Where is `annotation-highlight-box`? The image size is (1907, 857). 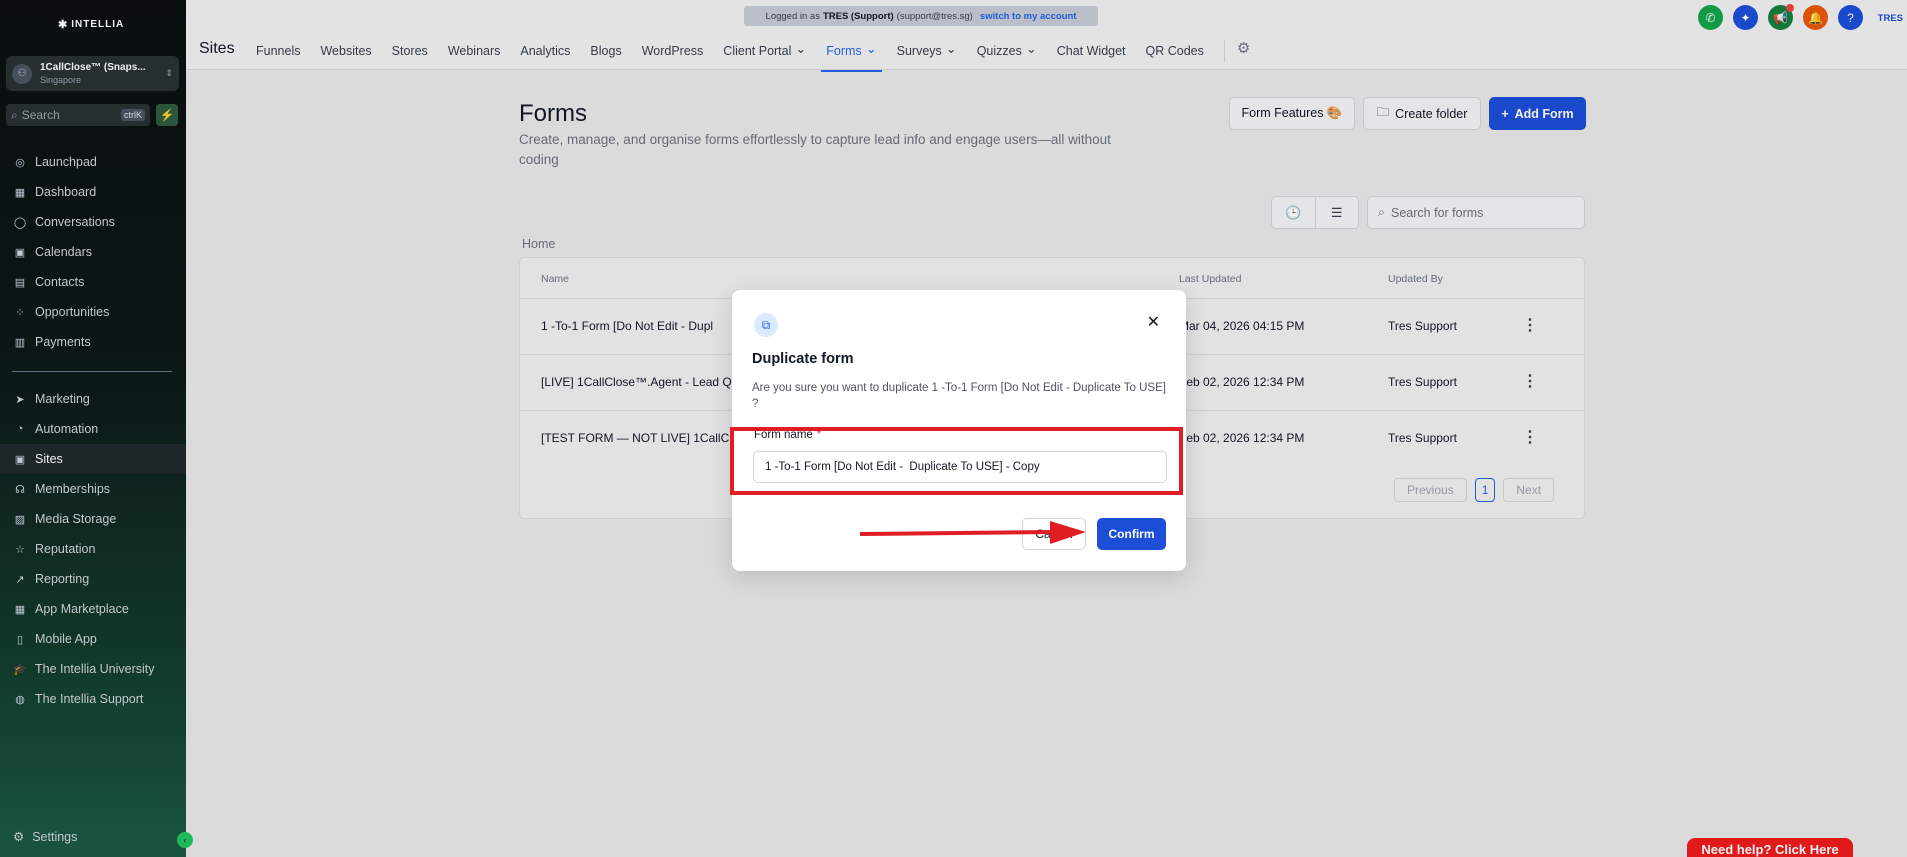
annotation-highlight-box is located at coordinates (956, 461).